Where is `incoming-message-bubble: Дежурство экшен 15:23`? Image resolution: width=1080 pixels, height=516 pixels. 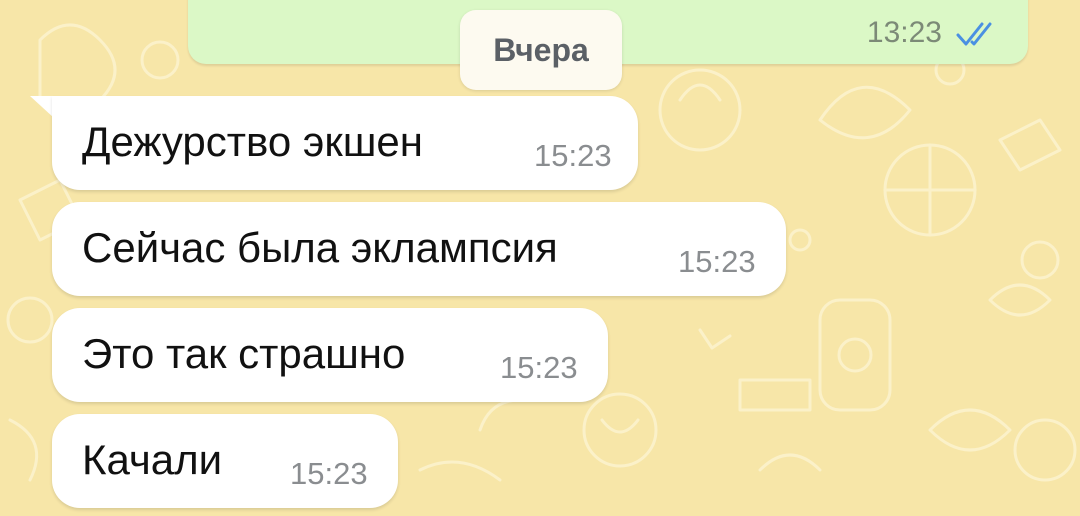 incoming-message-bubble: Дежурство экшен 15:23 is located at coordinates (345, 143).